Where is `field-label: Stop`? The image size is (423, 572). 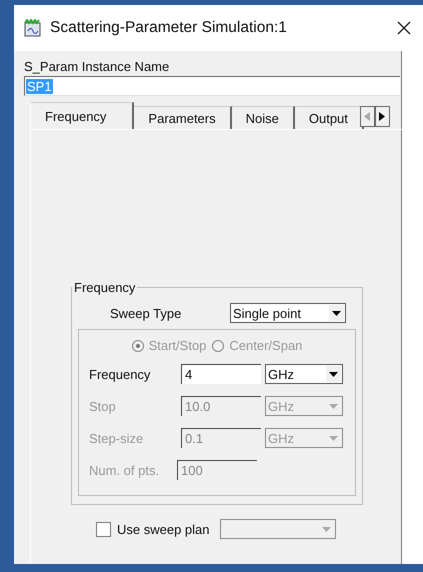 field-label: Stop is located at coordinates (103, 406).